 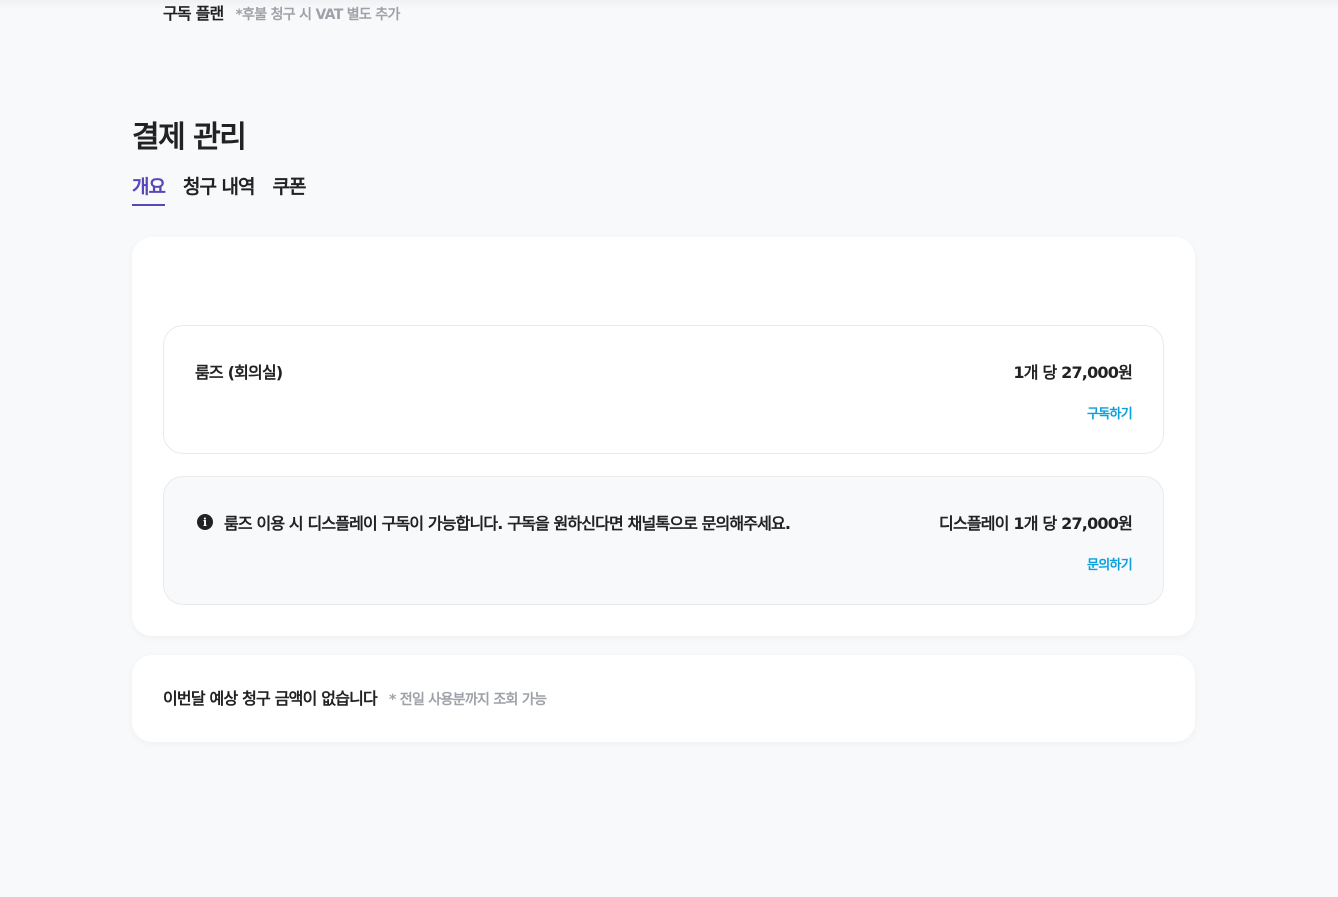 I want to click on subscribe-button: 구독하기, so click(x=1110, y=412).